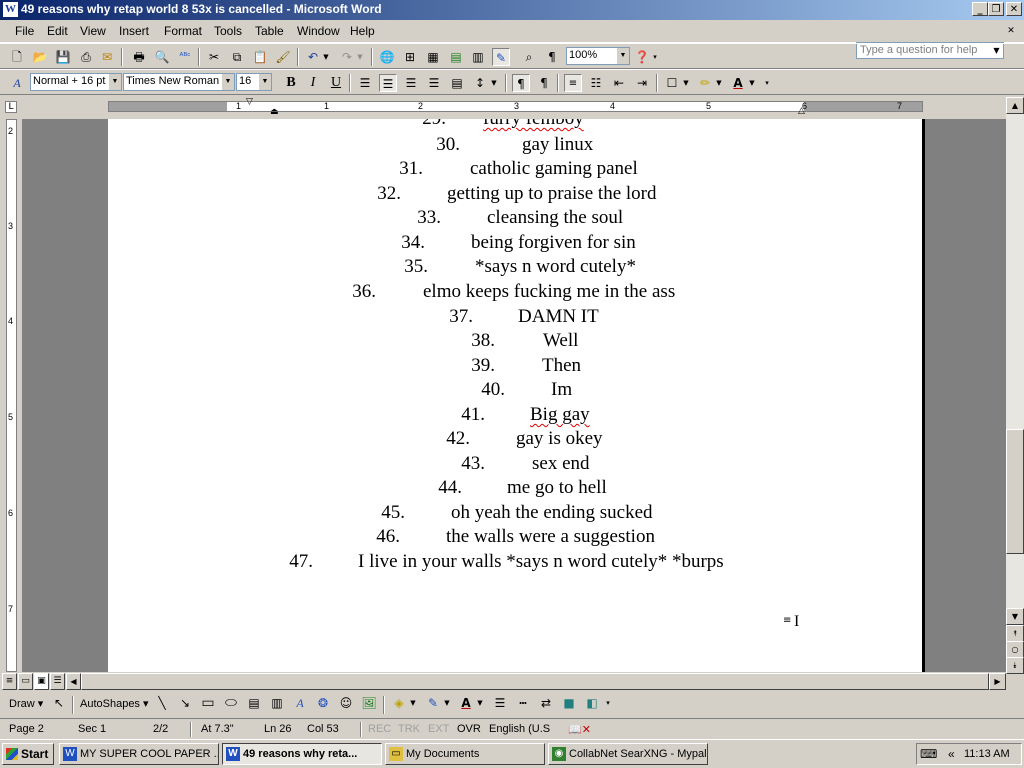 The height and width of the screenshot is (768, 1024). I want to click on cut-icon: ✂, so click(214, 57).